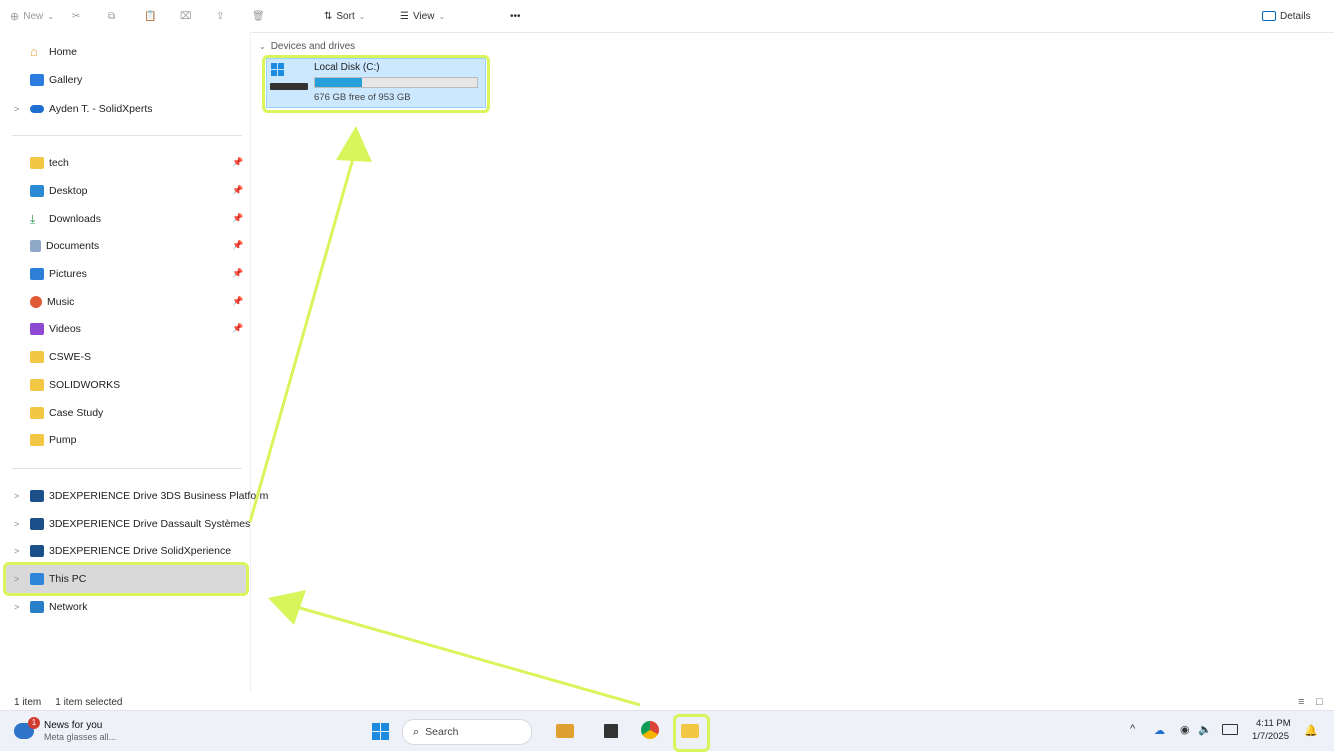 The height and width of the screenshot is (752, 1334). I want to click on network-icon, so click(37, 607).